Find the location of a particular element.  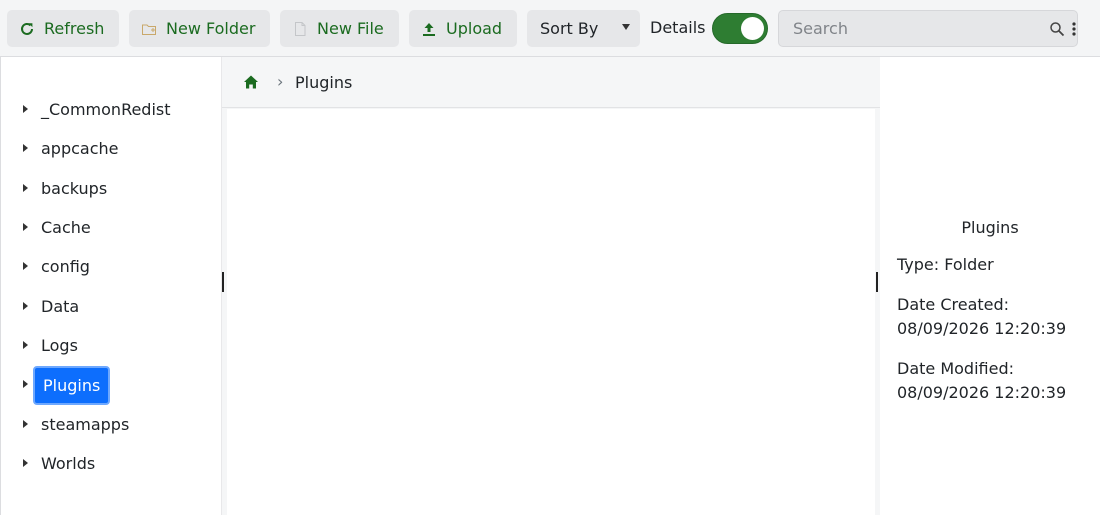

tree-item-label: steamapps is located at coordinates (85, 424).